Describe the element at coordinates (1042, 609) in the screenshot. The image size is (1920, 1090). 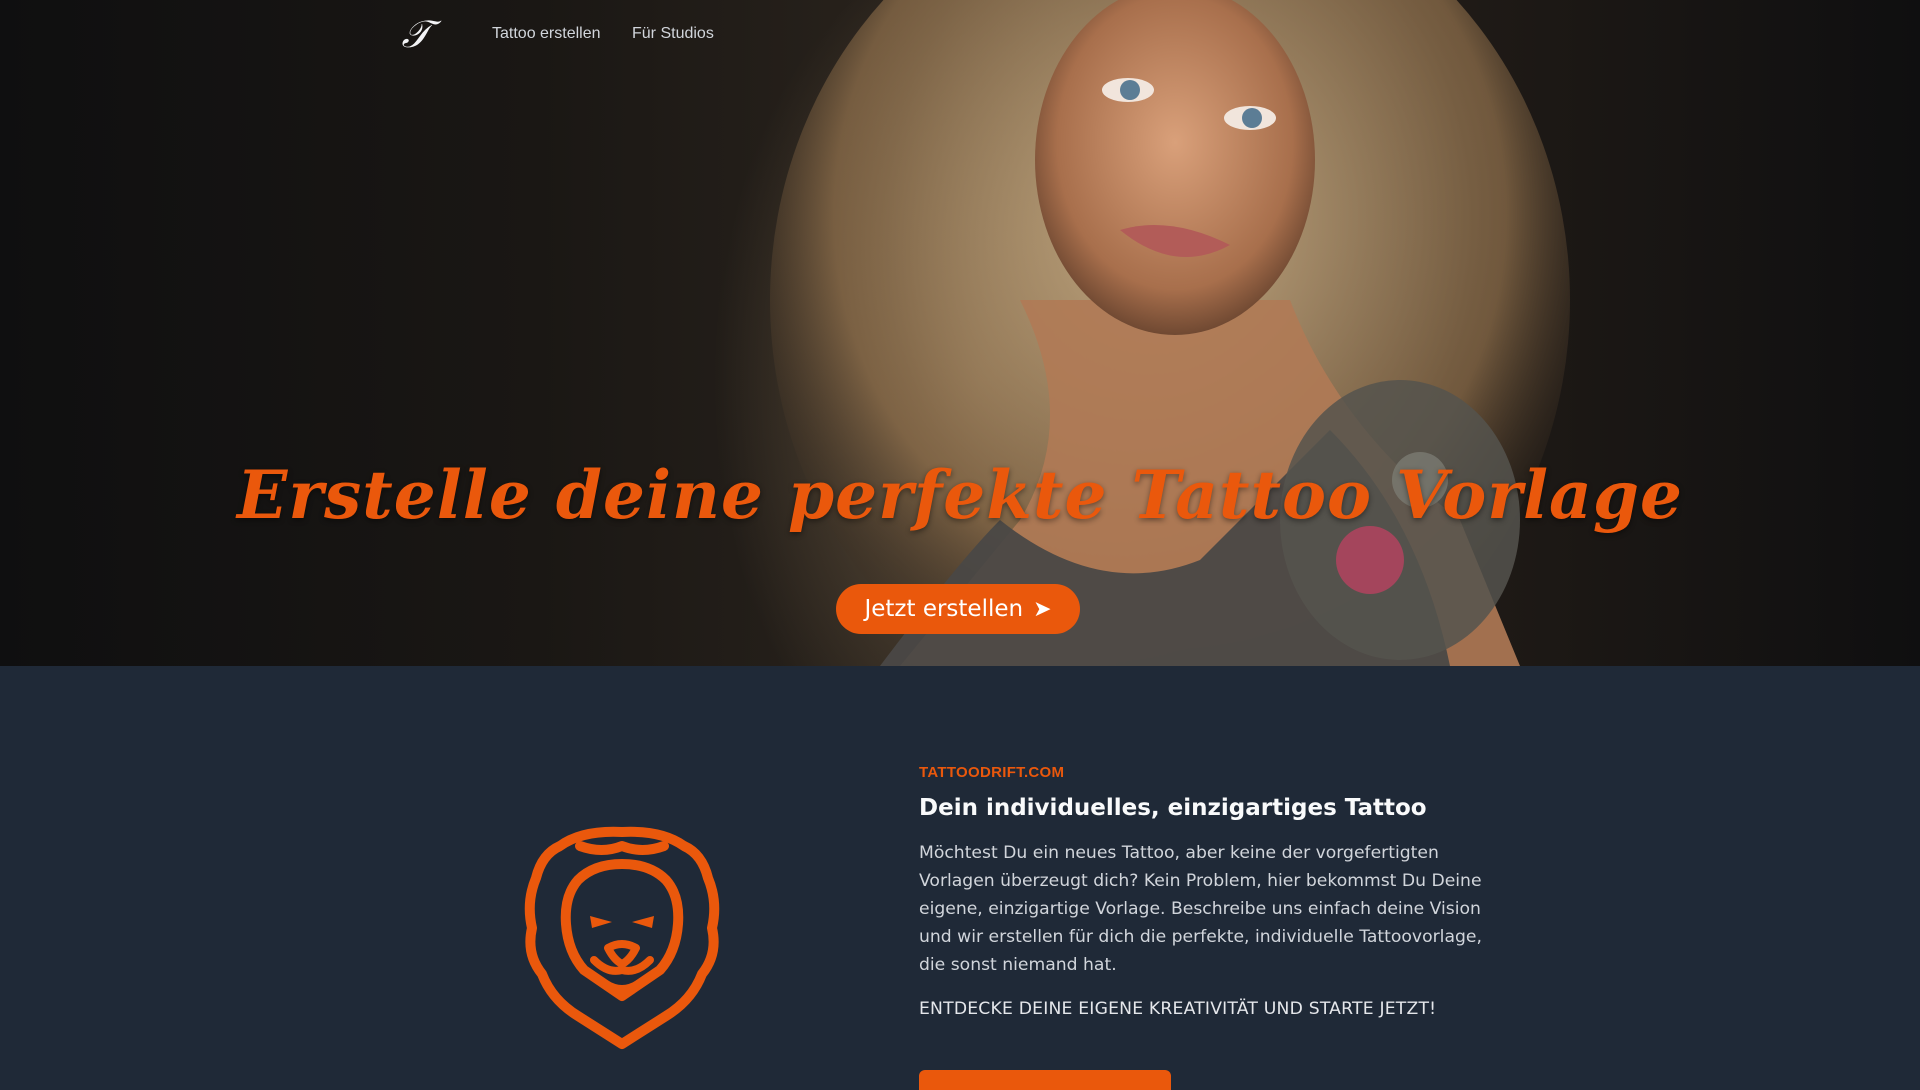
I see `arrow-right-icon: ➤` at that location.